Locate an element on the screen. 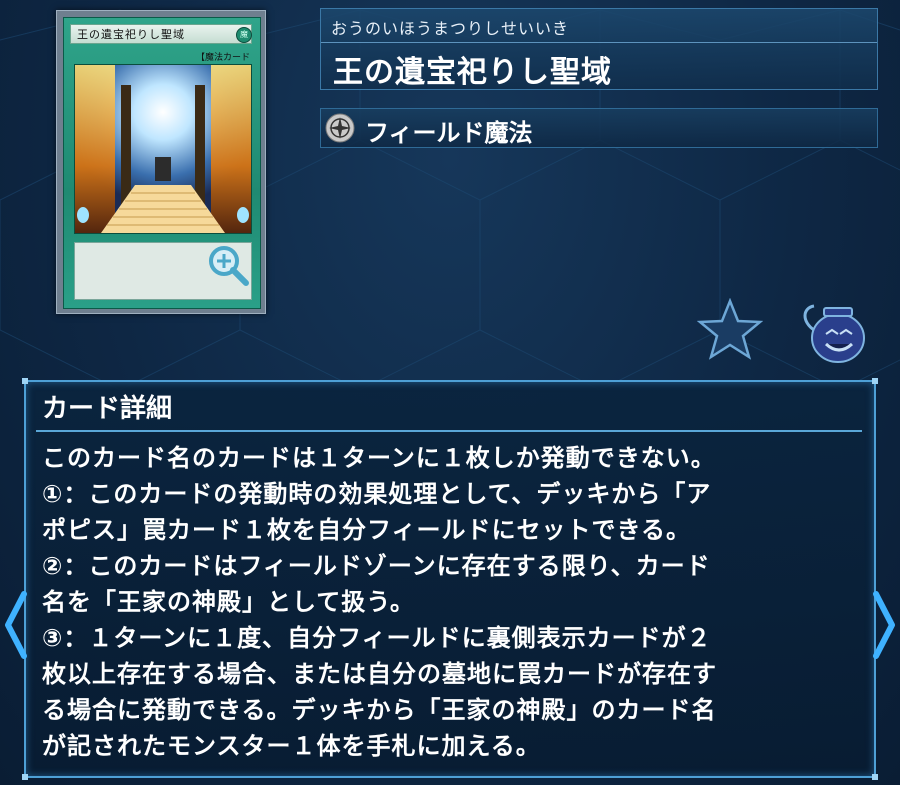 The image size is (900, 785). card-image: 王の遺宝祀りし聖域 魔 【魔法カード is located at coordinates (161, 162).